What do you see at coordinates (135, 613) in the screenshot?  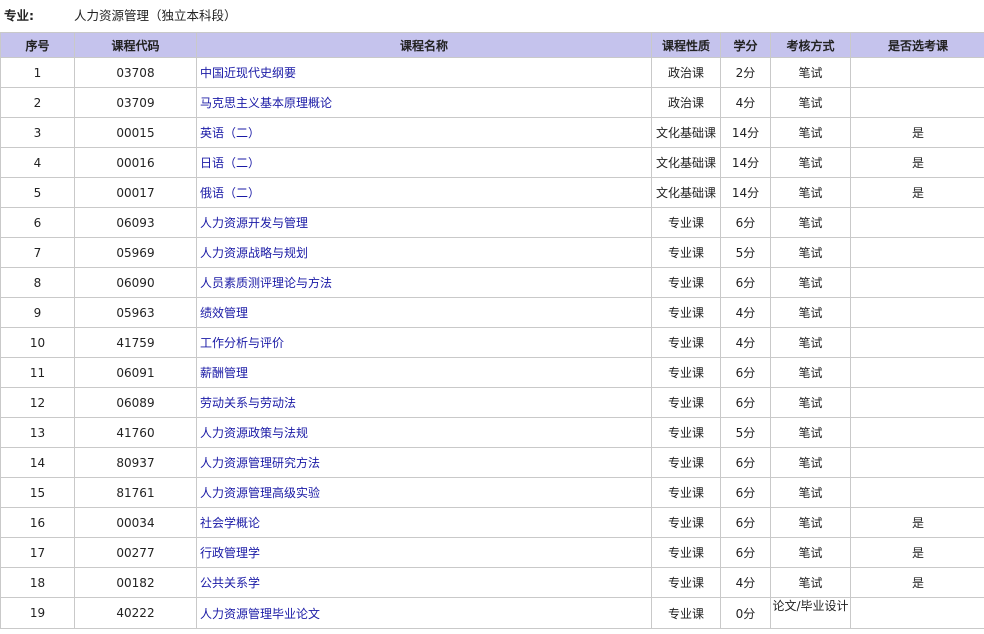 I see `cell-code: 40222` at bounding box center [135, 613].